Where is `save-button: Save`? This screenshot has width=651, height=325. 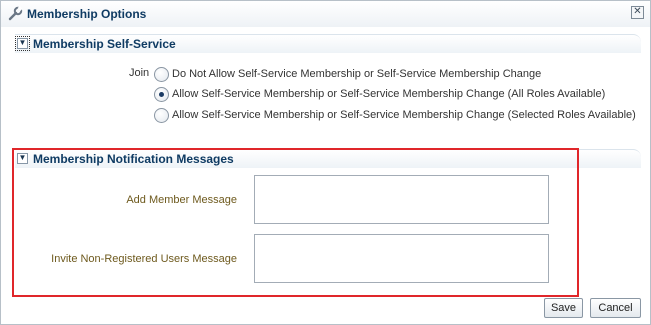 save-button: Save is located at coordinates (563, 308).